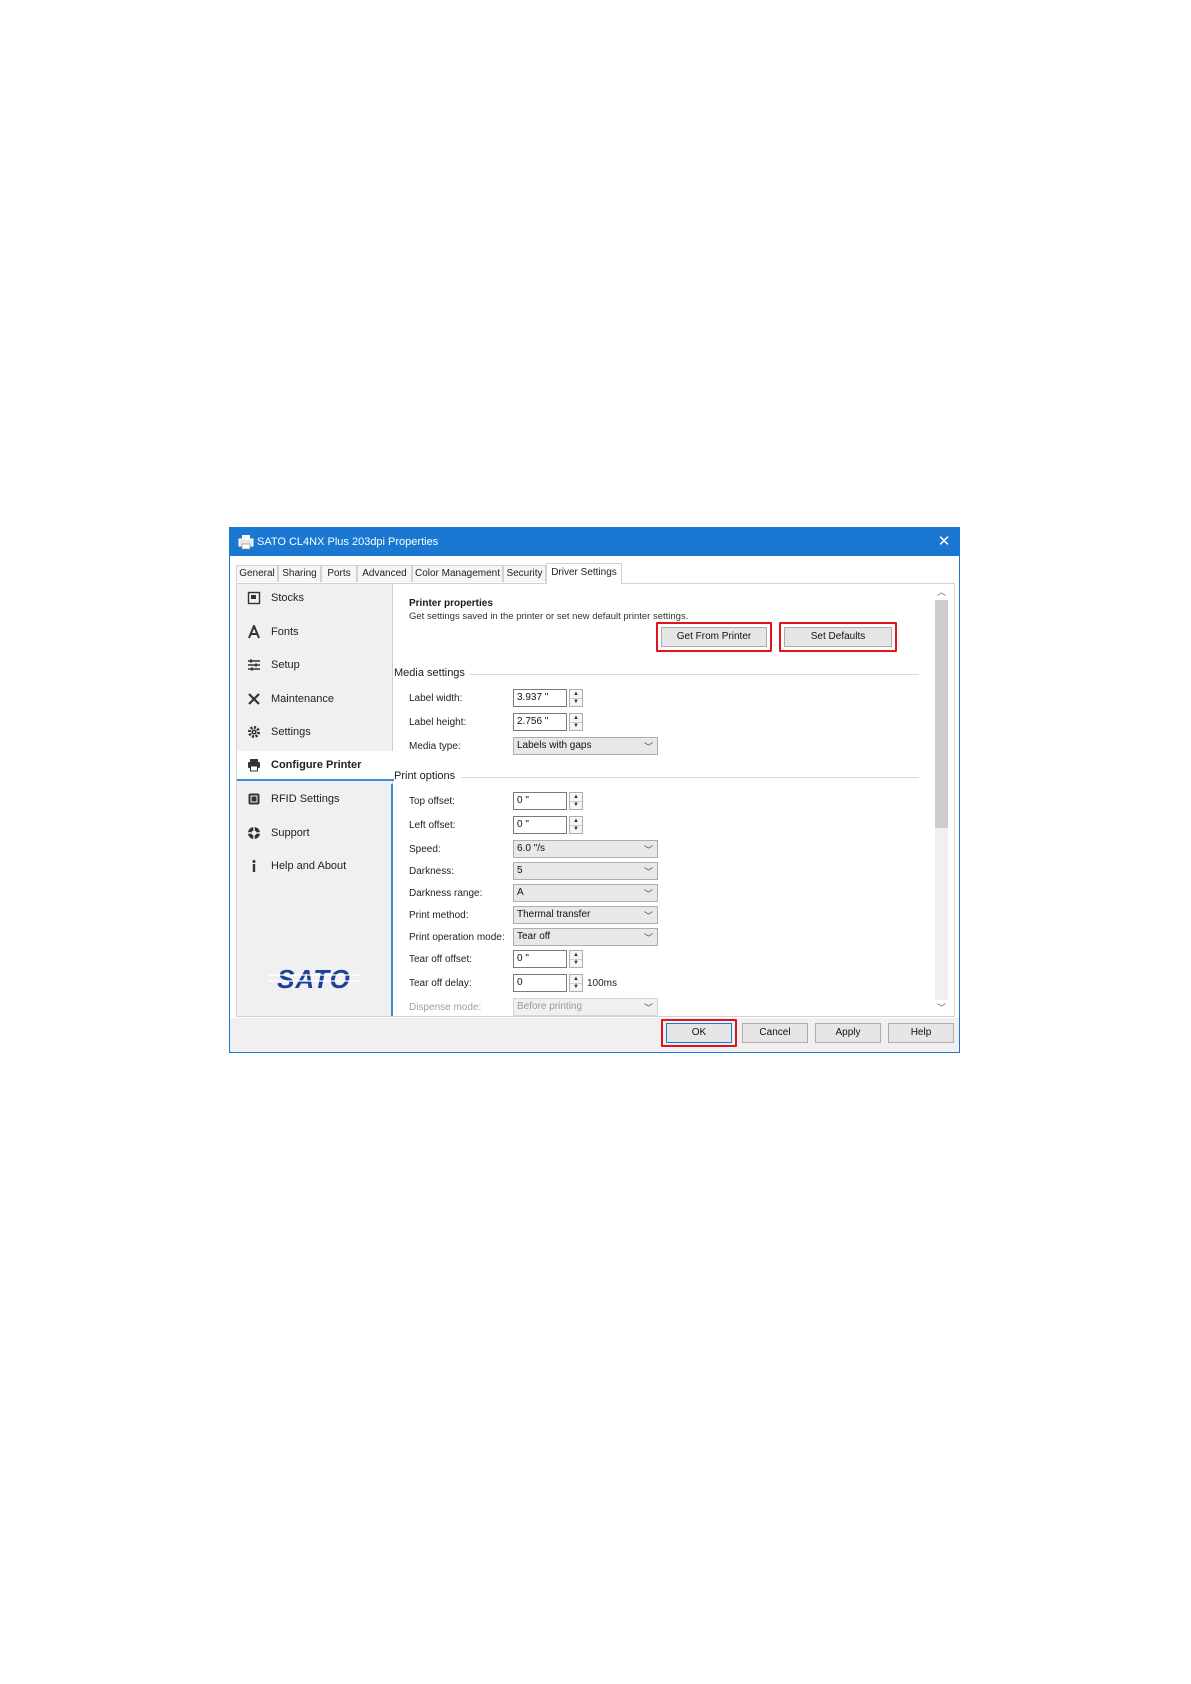 Image resolution: width=1191 pixels, height=1684 pixels. I want to click on tab-advanced: Advanced, so click(384, 573).